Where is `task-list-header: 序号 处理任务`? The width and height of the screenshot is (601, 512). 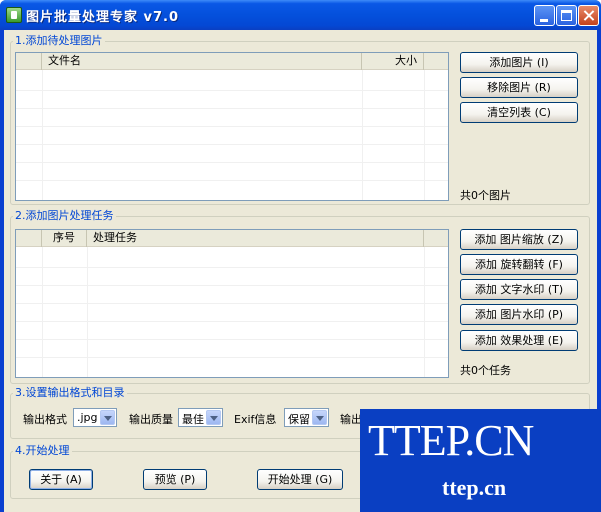
task-list-header: 序号 处理任务 is located at coordinates (232, 238).